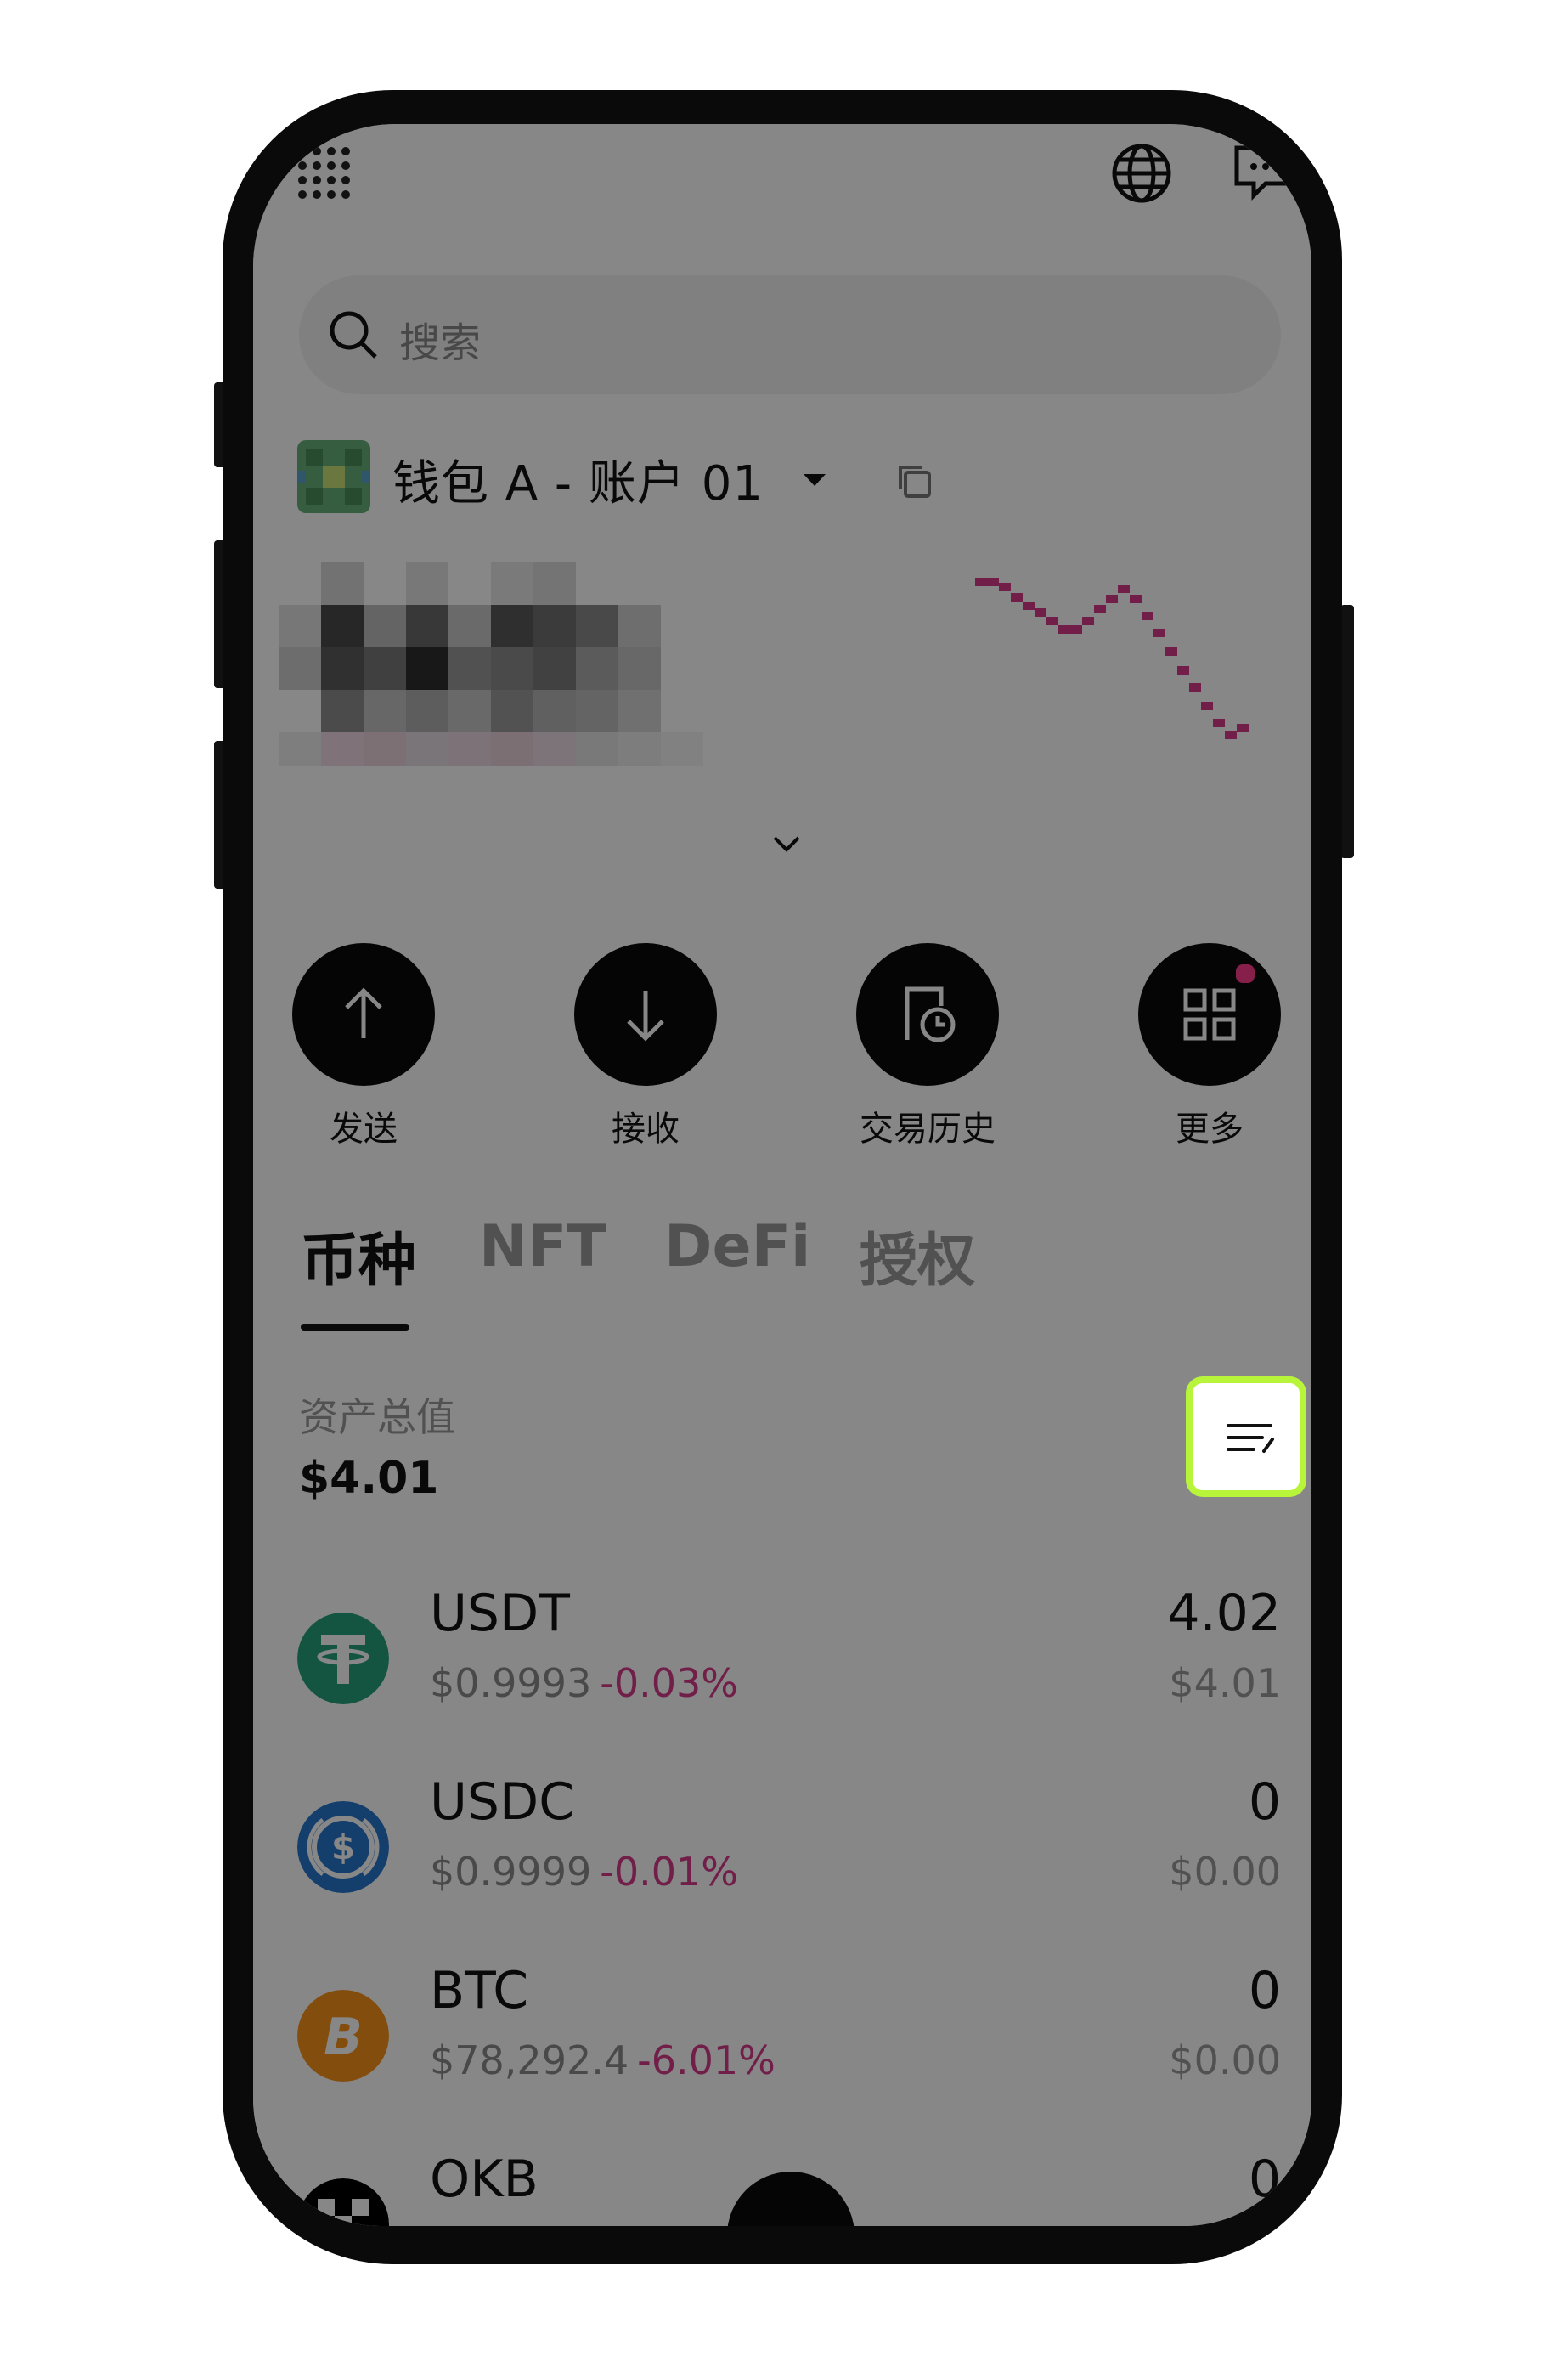 This screenshot has height=2356, width=1568. What do you see at coordinates (782, 1674) in the screenshot?
I see `token-row-usdt: USDT $0.9993 -0.03% 4.02 $4.01` at bounding box center [782, 1674].